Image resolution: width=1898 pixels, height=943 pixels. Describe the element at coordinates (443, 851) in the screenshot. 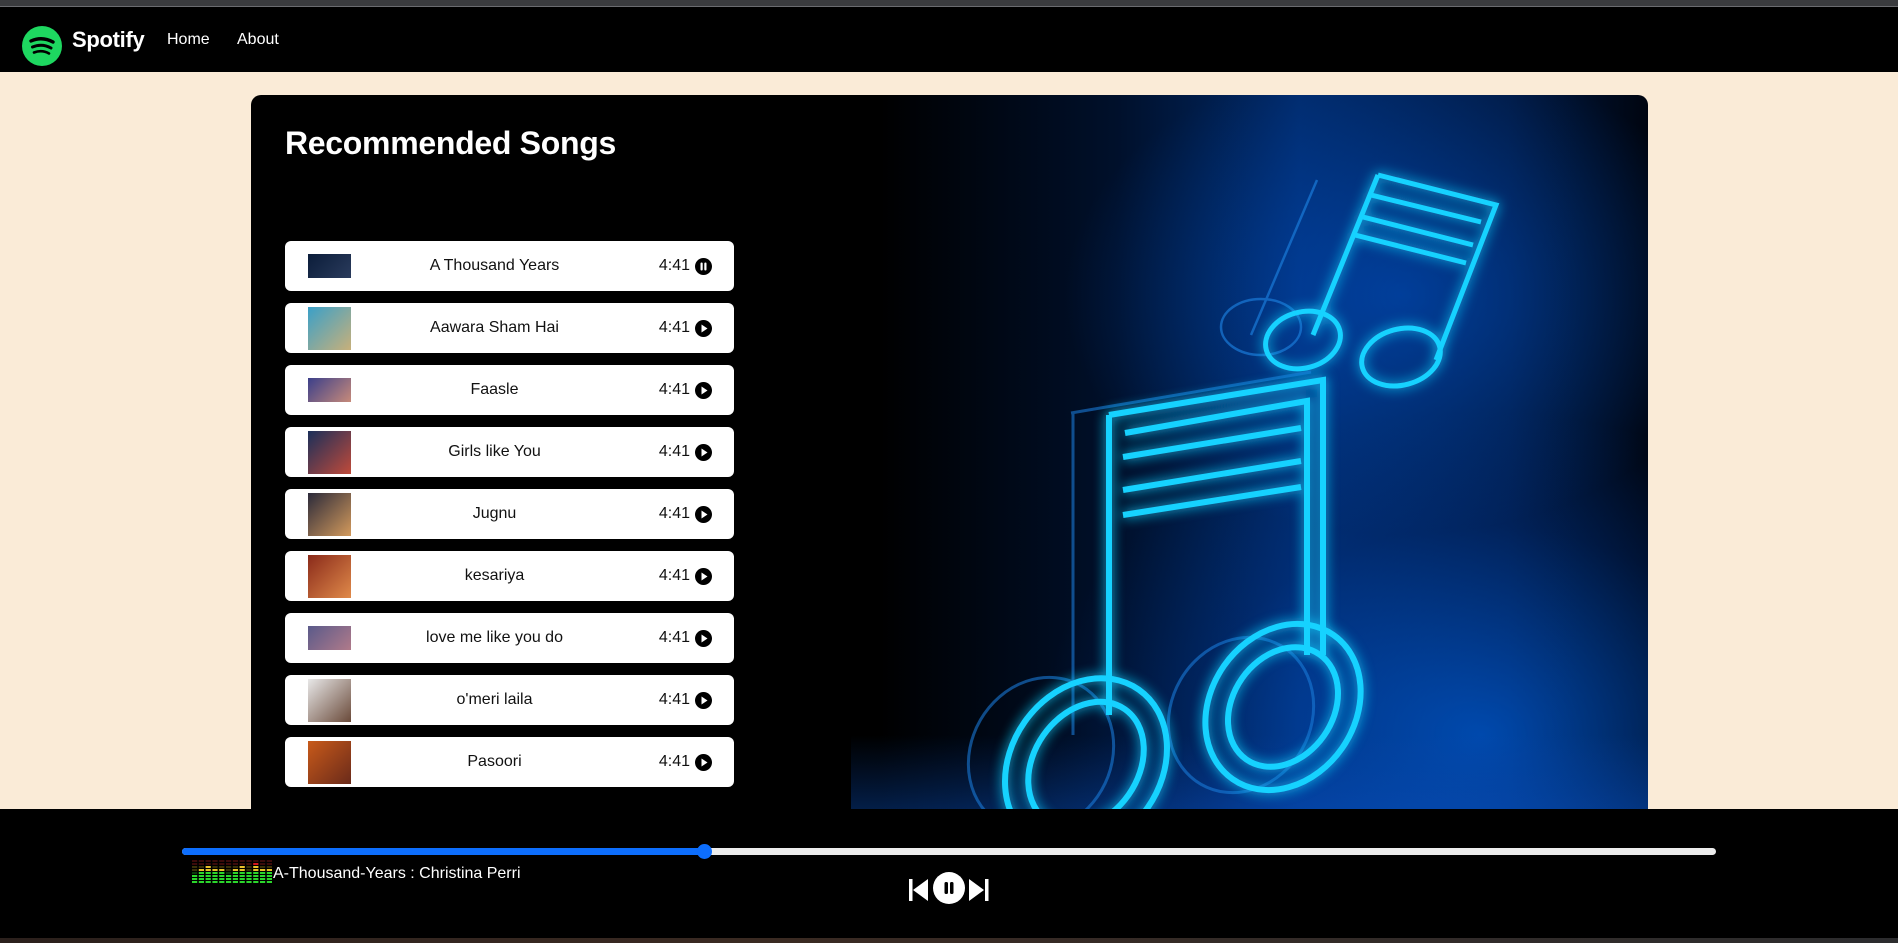

I see `progress-fill` at that location.